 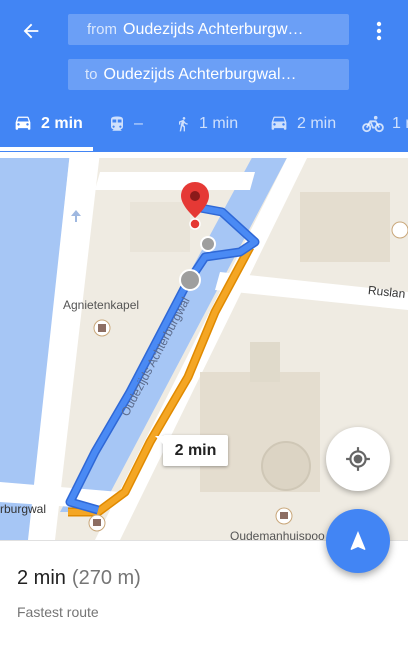 I want to click on walk-icon, so click(x=183, y=124).